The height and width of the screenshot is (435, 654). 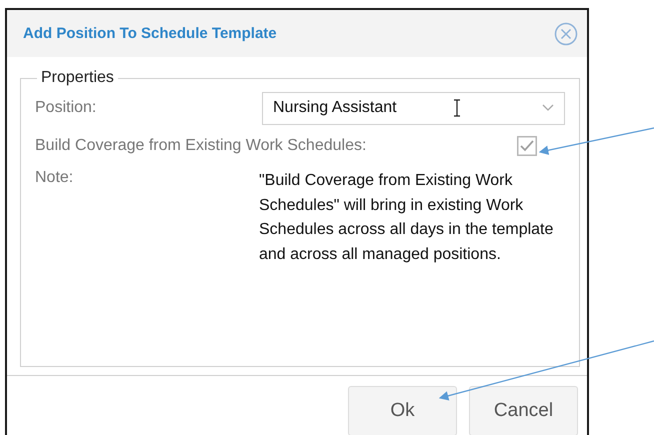 I want to click on position-dropdown: Nursing Assistant, so click(x=413, y=108).